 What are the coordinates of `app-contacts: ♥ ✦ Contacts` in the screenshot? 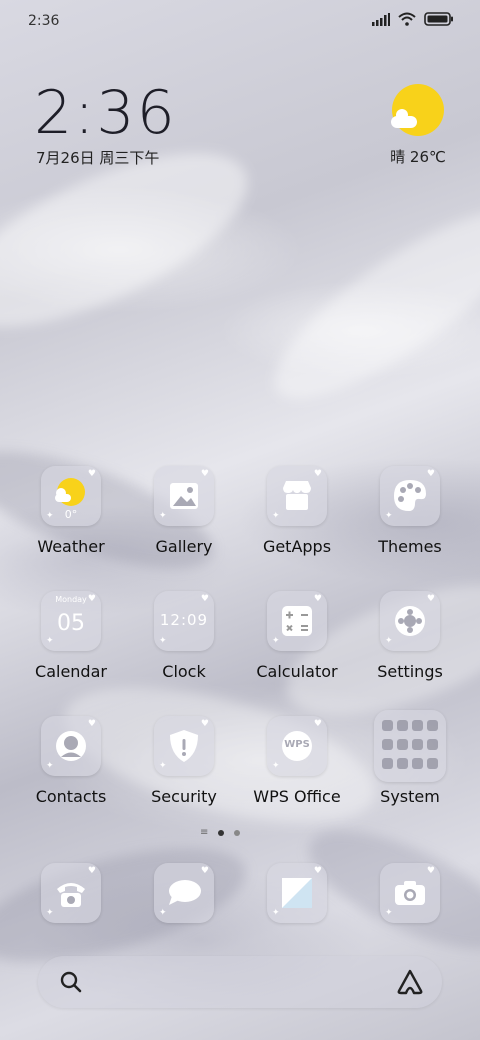 It's located at (71, 761).